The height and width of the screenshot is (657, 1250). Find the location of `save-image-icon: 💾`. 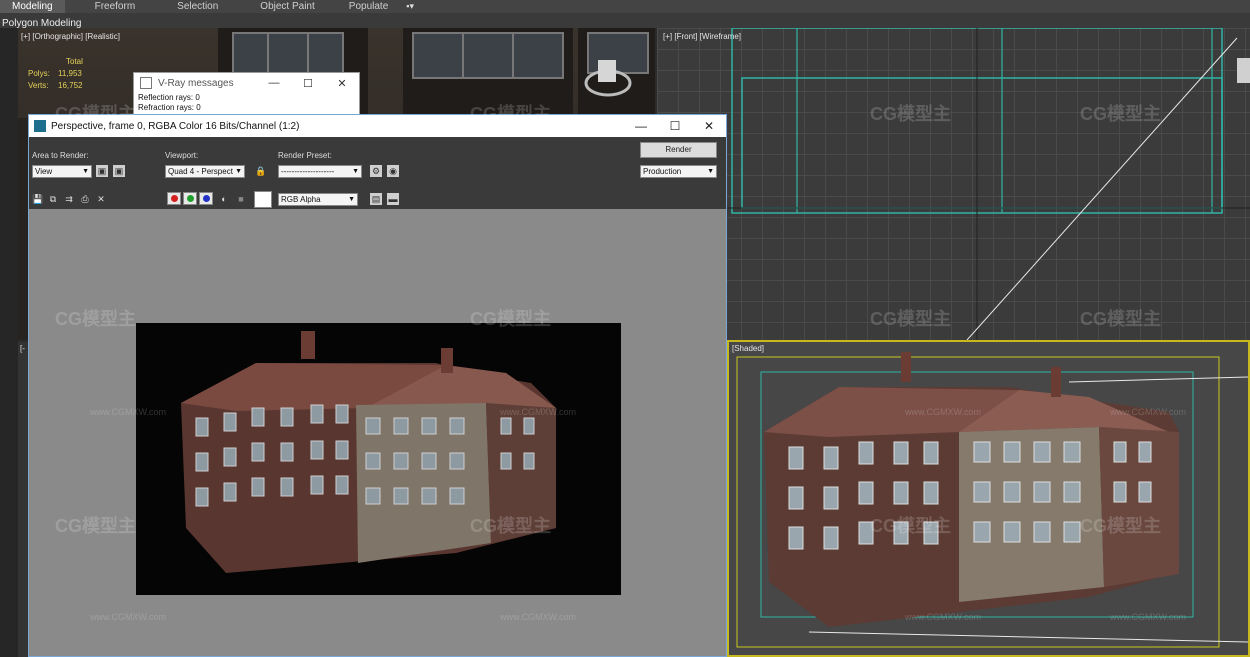

save-image-icon: 💾 is located at coordinates (38, 199).